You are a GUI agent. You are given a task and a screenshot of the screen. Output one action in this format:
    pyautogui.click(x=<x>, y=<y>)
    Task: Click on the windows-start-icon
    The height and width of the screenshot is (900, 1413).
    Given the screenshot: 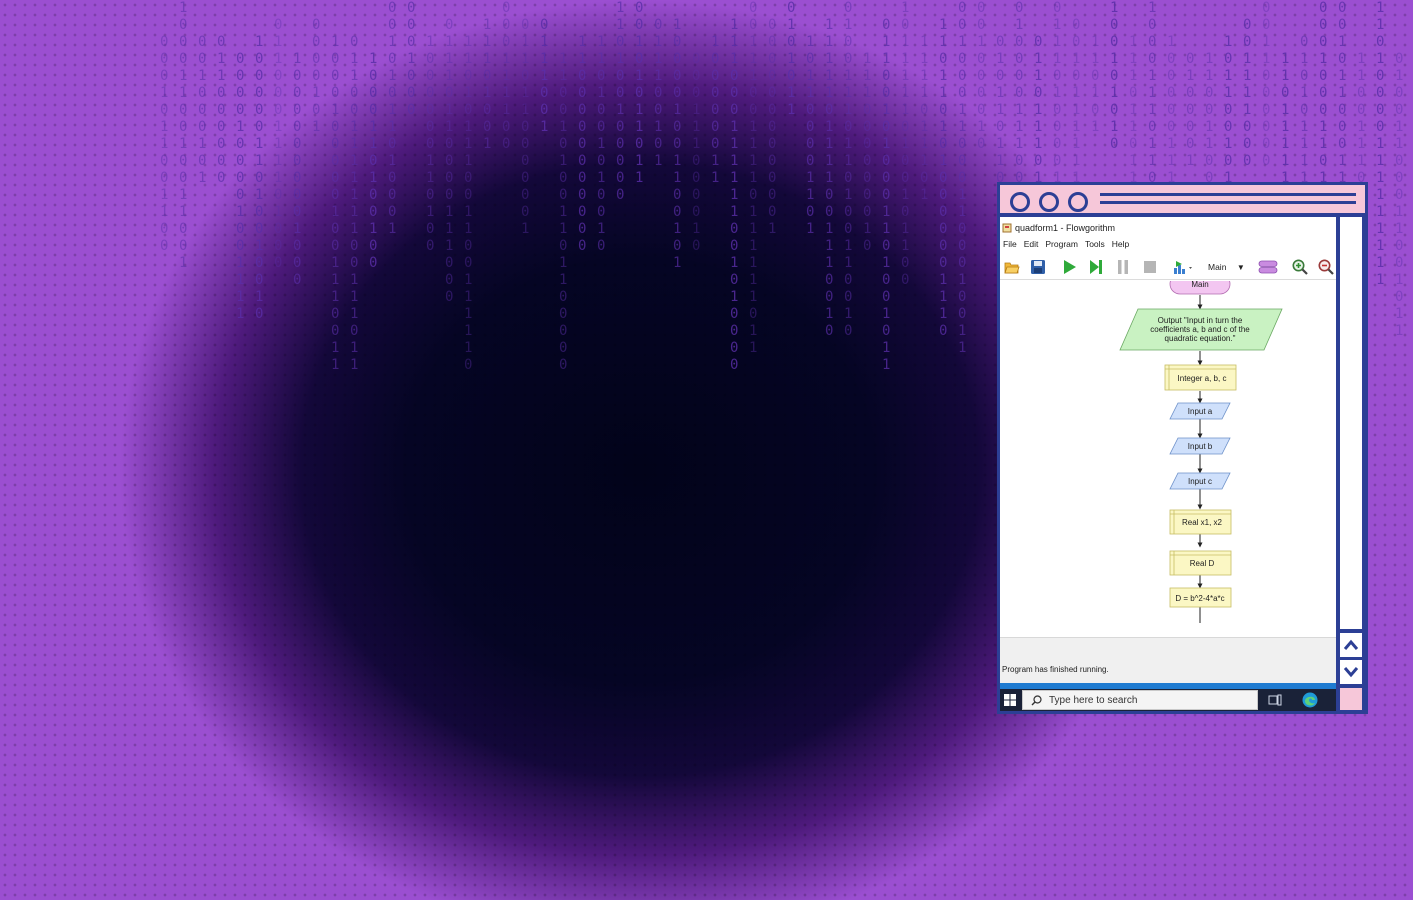 What is the action you would take?
    pyautogui.click(x=1010, y=700)
    